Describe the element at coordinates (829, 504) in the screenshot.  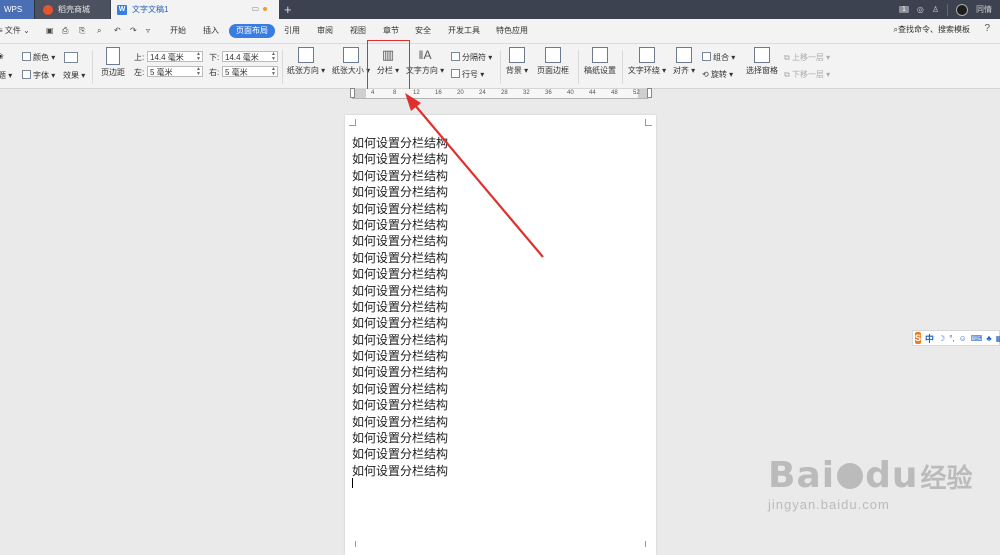
I see `watermark-url: jingyan.baidu.com` at that location.